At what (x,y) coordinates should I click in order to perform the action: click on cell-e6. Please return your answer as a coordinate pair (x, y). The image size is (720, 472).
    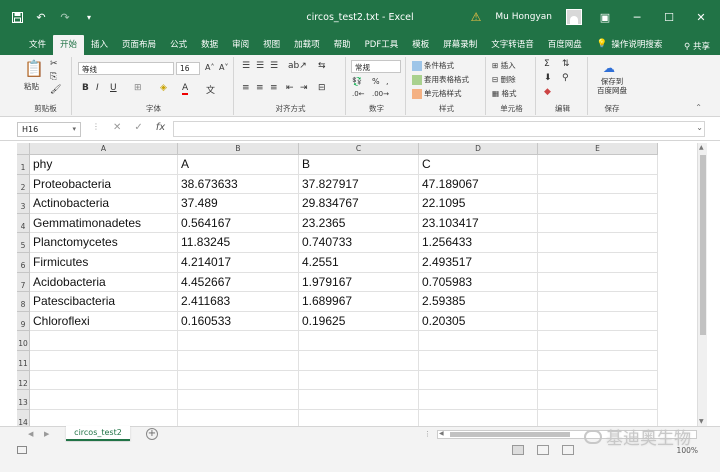
    Looking at the image, I should click on (598, 263).